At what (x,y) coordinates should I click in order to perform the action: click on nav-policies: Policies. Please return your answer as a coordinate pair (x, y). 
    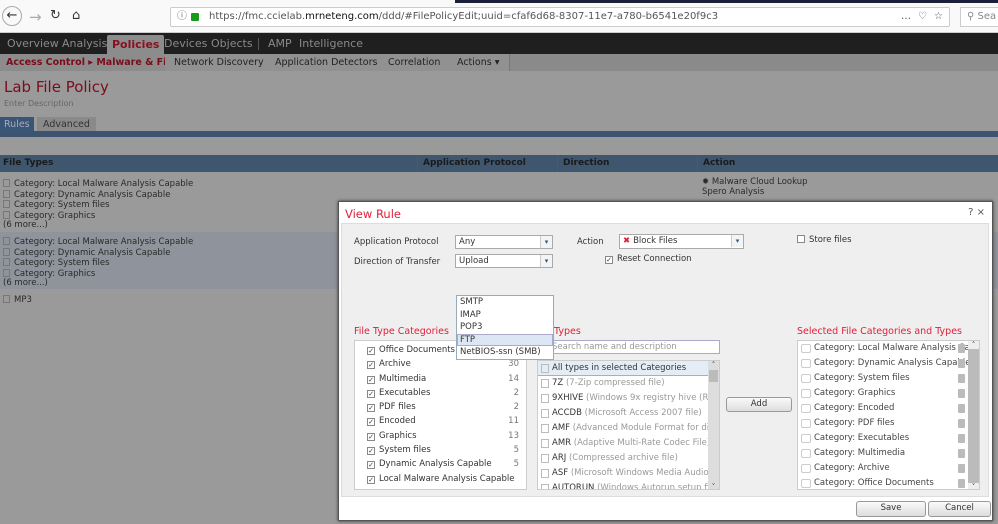
    Looking at the image, I should click on (136, 44).